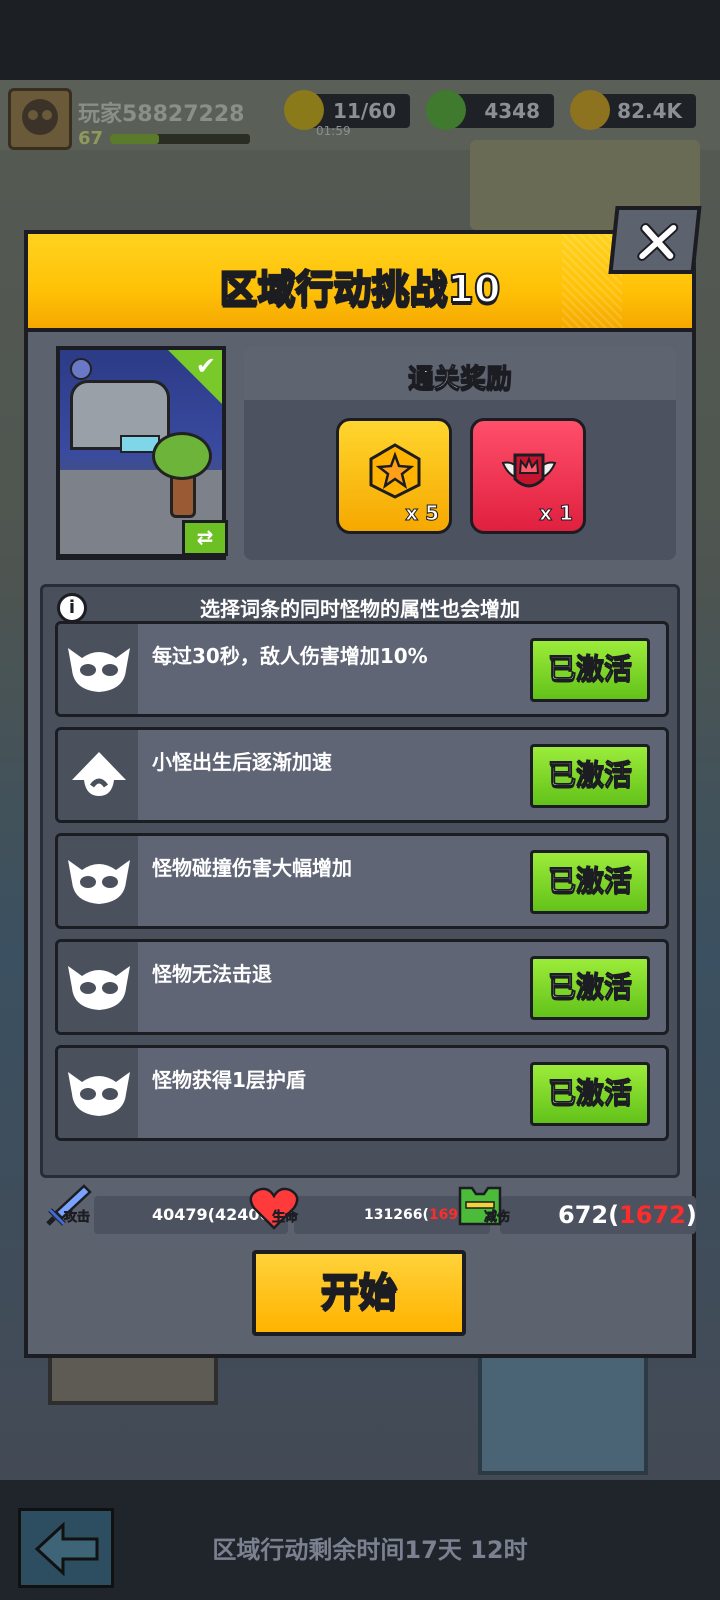 Image resolution: width=720 pixels, height=1600 pixels. I want to click on dialog-title: 区域行动挑战10, so click(360, 289).